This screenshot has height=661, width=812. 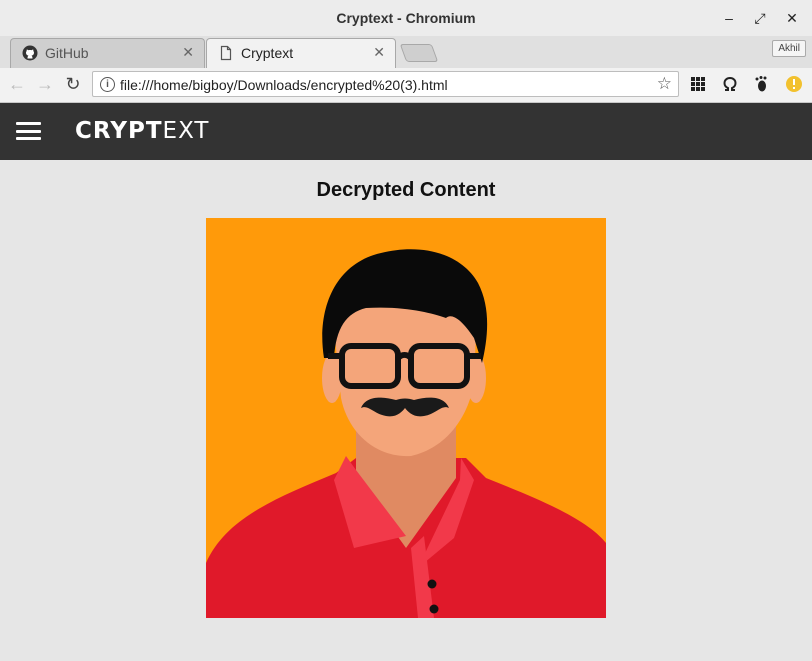 What do you see at coordinates (729, 18) in the screenshot?
I see `minimize-button: –` at bounding box center [729, 18].